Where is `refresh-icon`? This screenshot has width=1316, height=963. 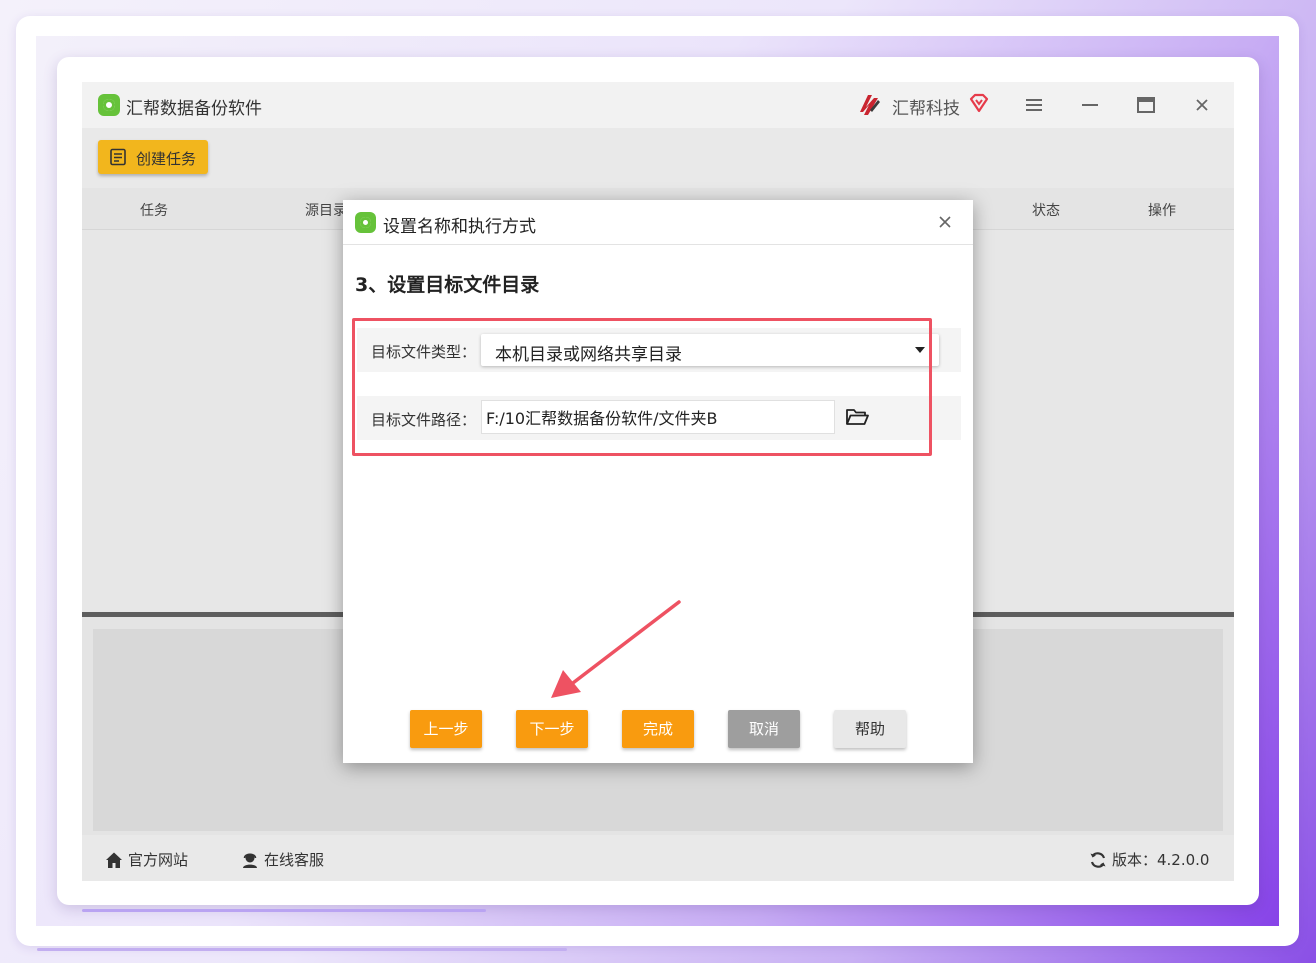
refresh-icon is located at coordinates (1098, 859).